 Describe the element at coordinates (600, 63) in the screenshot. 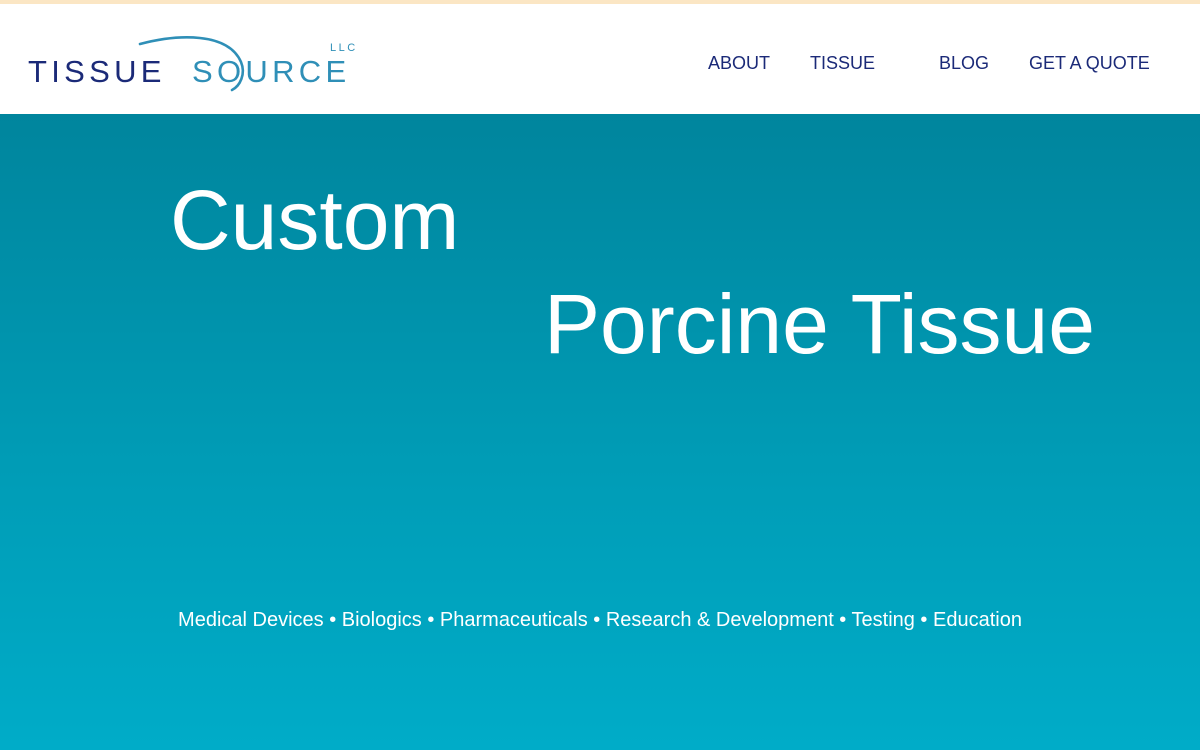

I see `main-nav: ABOUT TISSUE BLOG GET A QUOTE` at that location.